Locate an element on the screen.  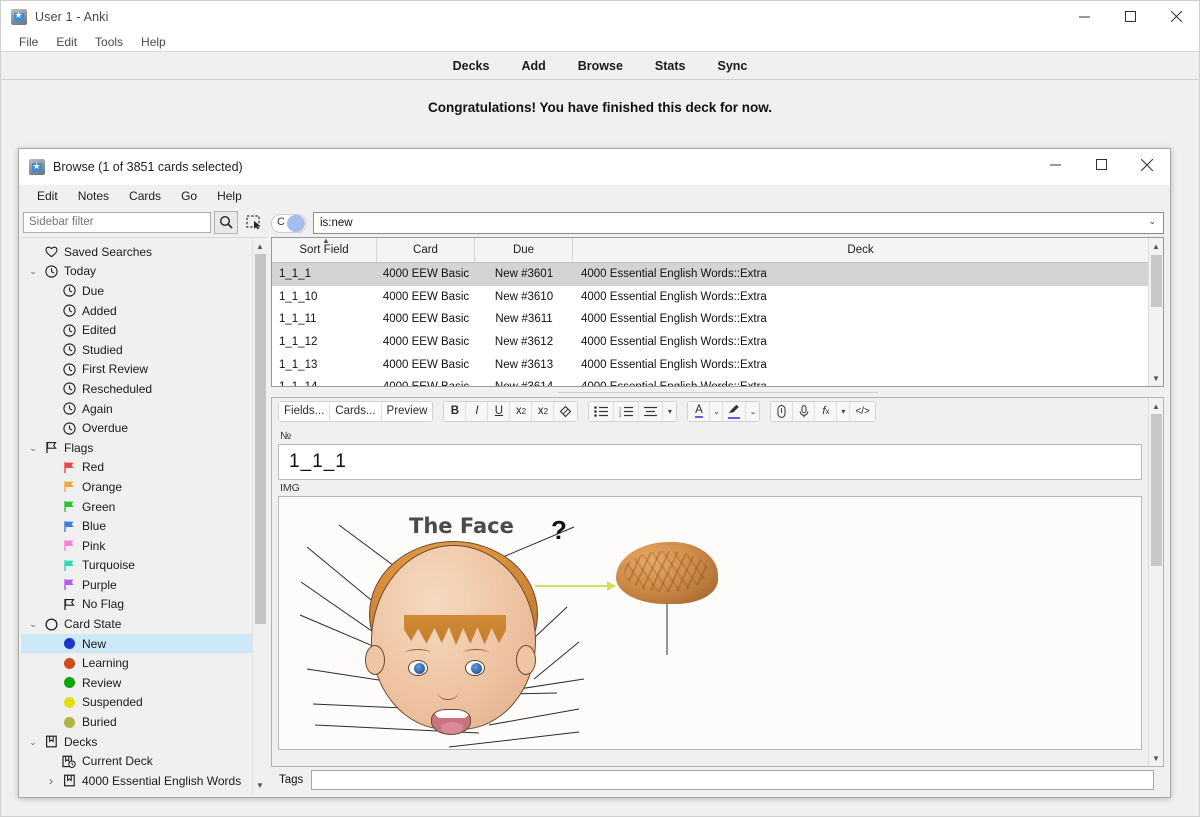
superscript-icon: x2 is located at coordinates (521, 411).